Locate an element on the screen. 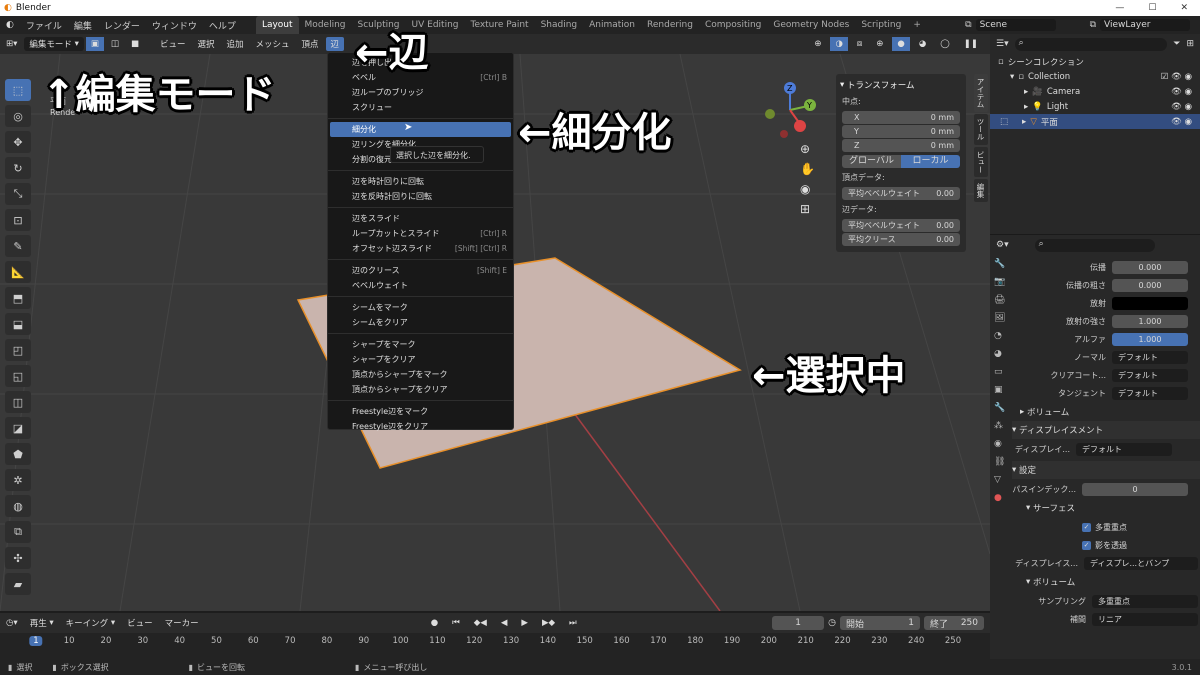  menu-select: 選択 is located at coordinates (205, 44).